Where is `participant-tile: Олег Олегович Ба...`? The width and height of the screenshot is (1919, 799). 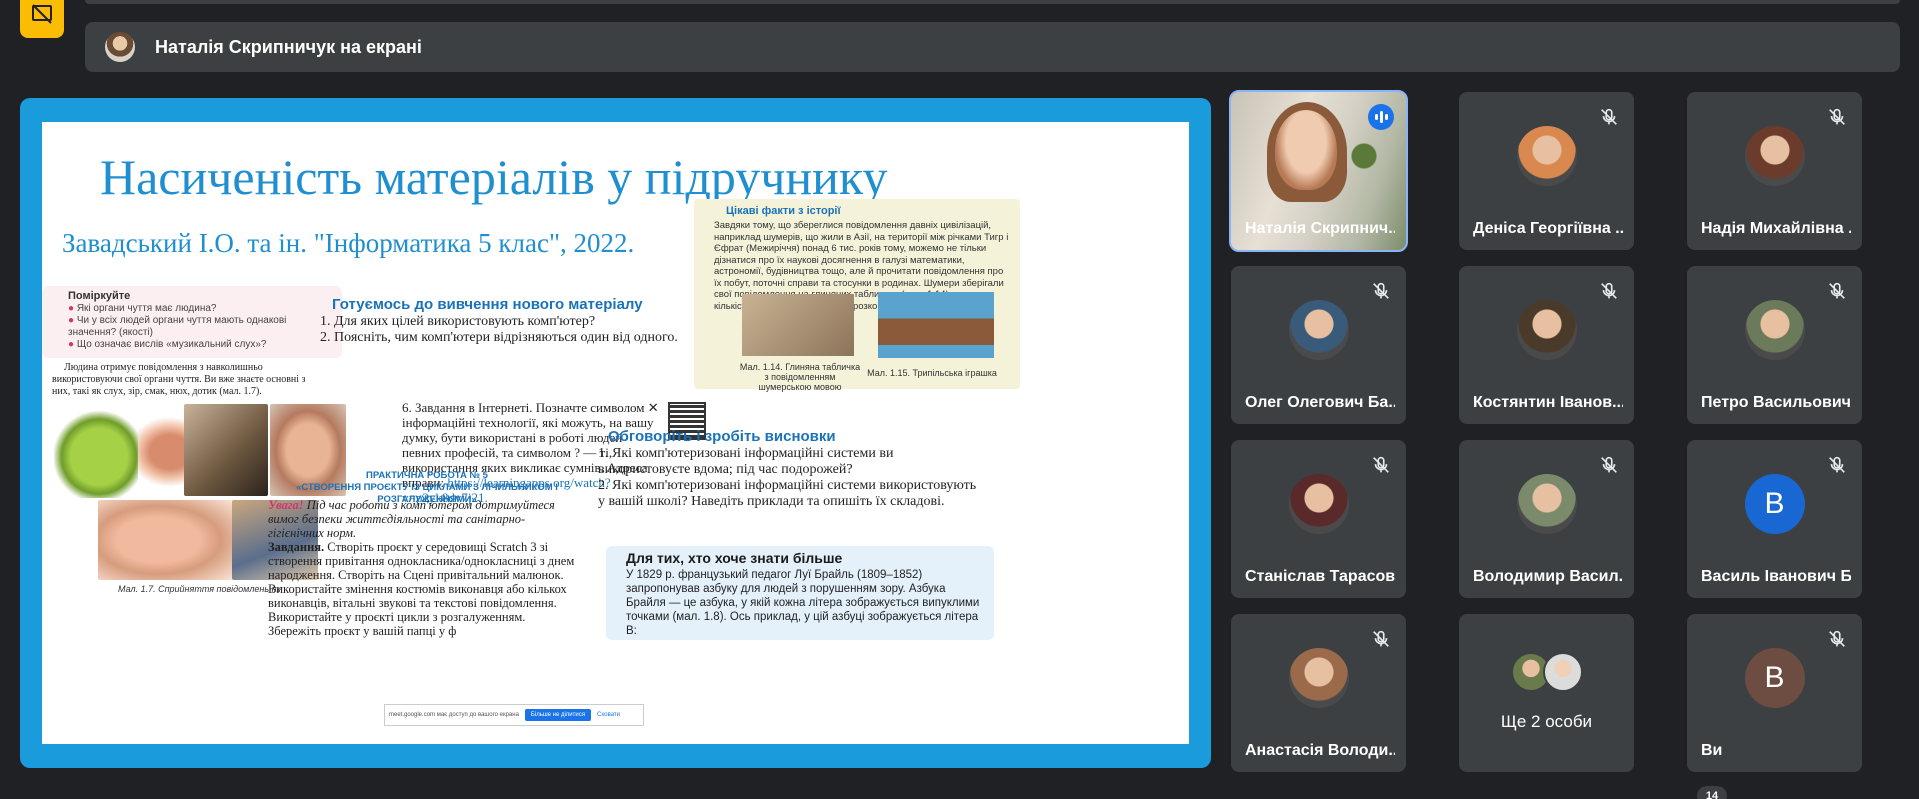 participant-tile: Олег Олегович Ба... is located at coordinates (1318, 345).